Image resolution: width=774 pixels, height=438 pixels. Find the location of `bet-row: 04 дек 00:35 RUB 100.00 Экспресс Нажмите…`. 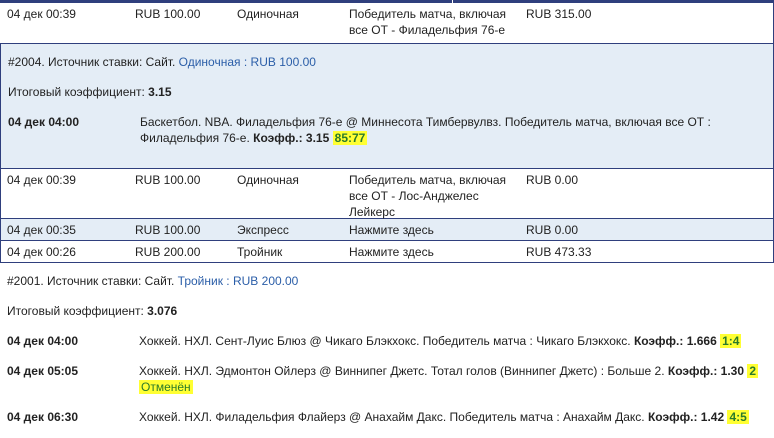

bet-row: 04 дек 00:35 RUB 100.00 Экспресс Нажмите… is located at coordinates (387, 230).